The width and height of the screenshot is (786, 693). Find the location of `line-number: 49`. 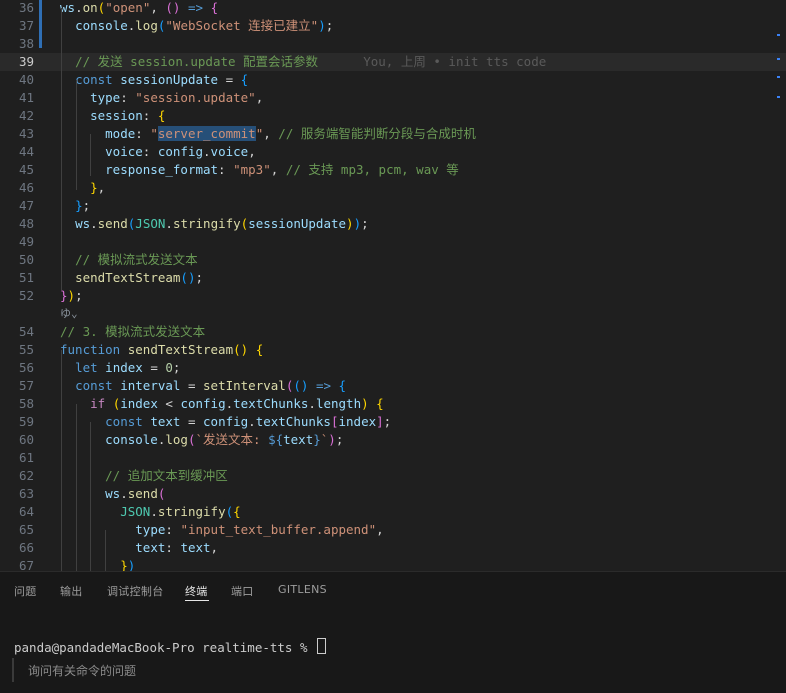

line-number: 49 is located at coordinates (26, 241).